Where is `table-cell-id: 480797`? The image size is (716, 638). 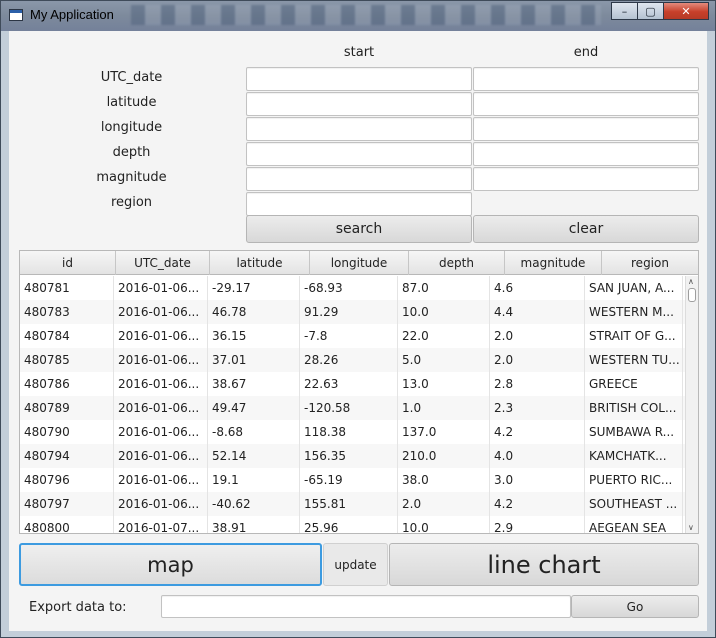 table-cell-id: 480797 is located at coordinates (67, 504).